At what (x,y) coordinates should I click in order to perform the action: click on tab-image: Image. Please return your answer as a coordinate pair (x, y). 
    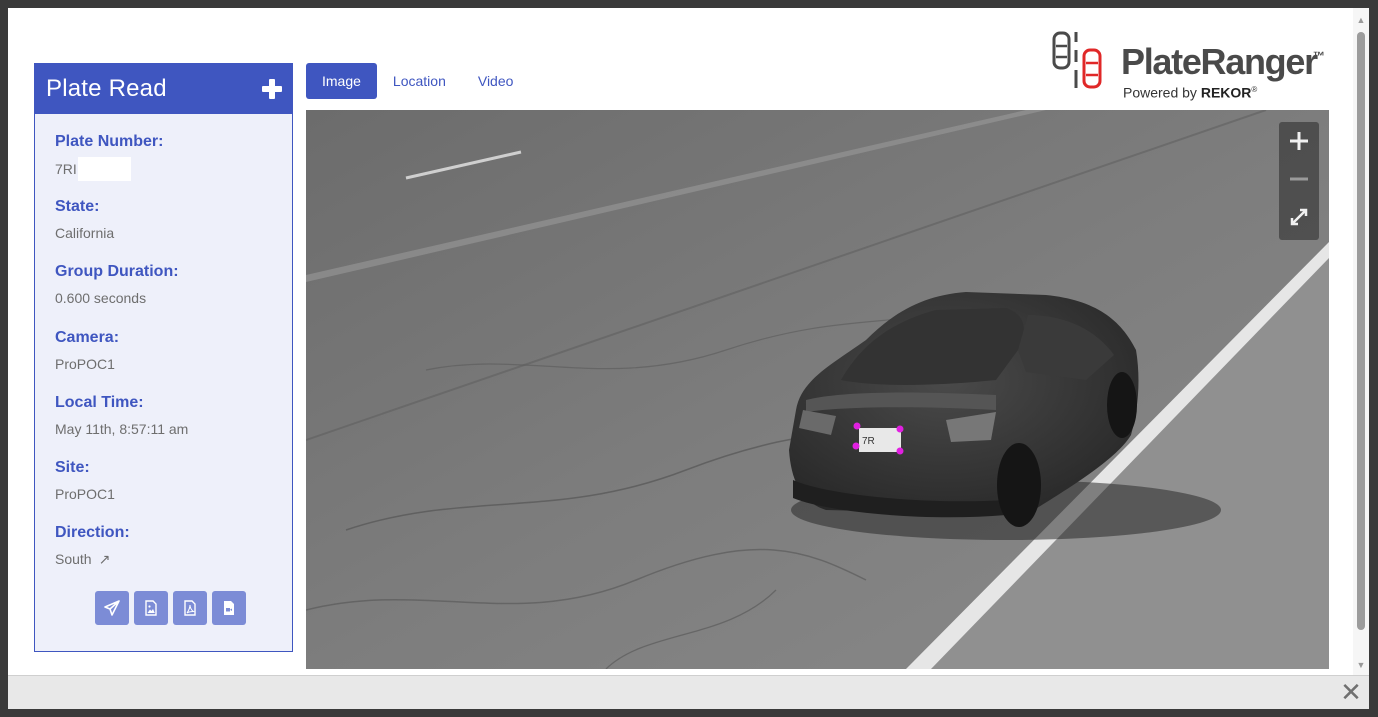
    Looking at the image, I should click on (341, 81).